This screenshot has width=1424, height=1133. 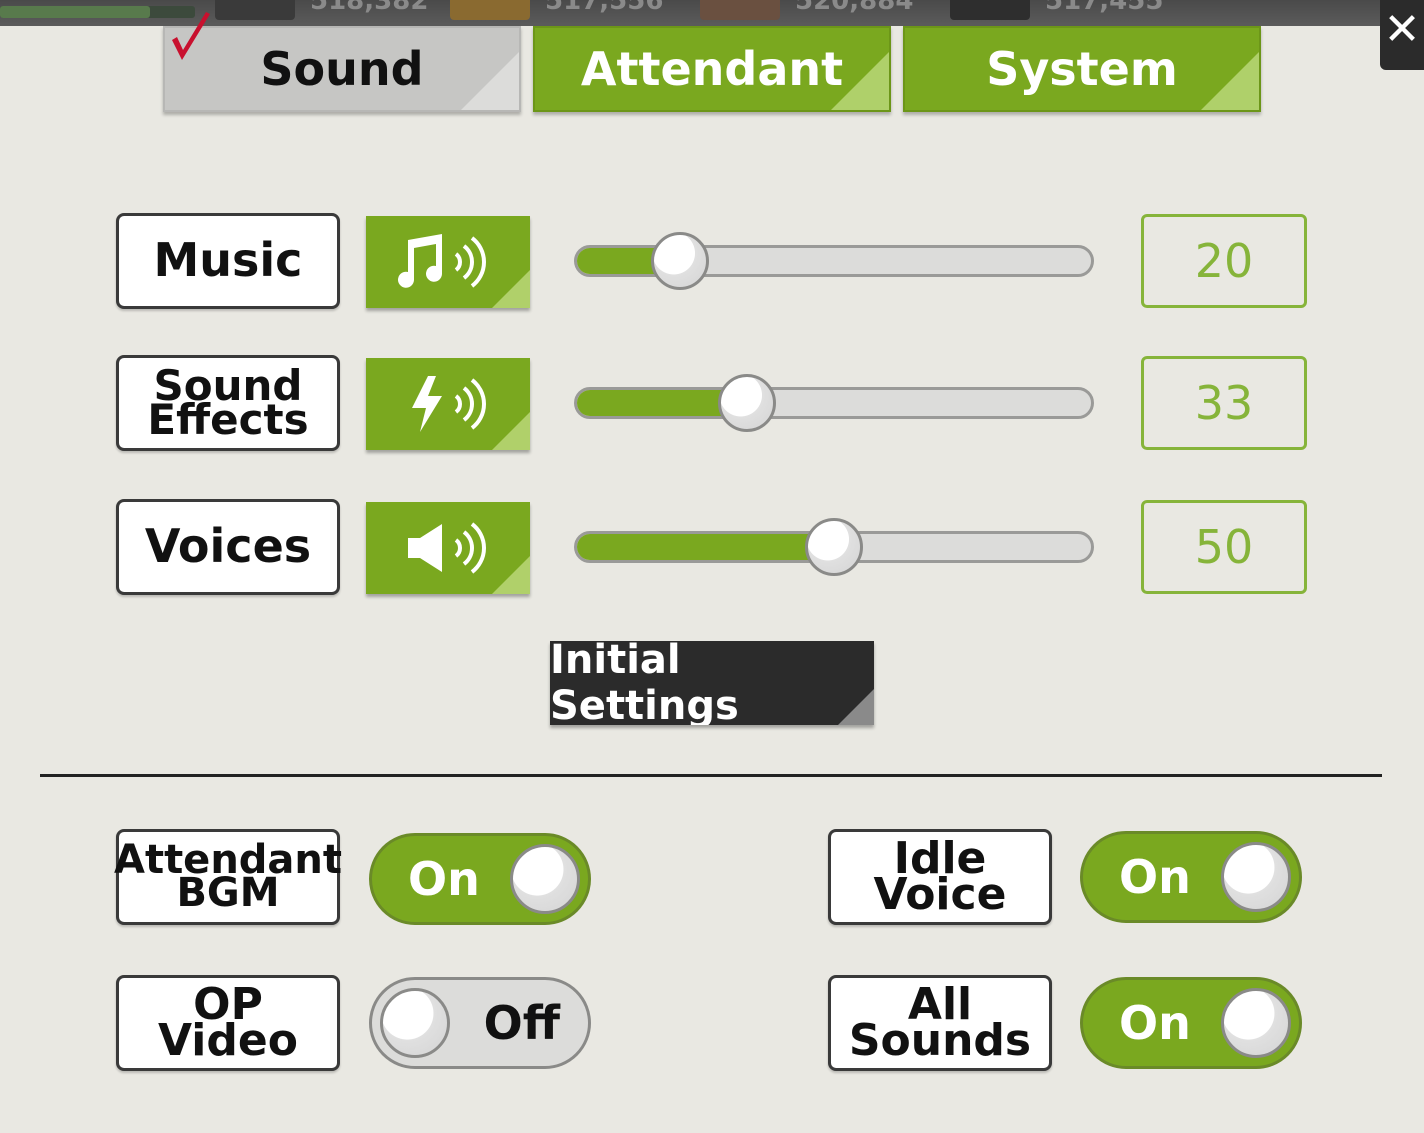 I want to click on tab-sound-label: Sound, so click(x=342, y=69).